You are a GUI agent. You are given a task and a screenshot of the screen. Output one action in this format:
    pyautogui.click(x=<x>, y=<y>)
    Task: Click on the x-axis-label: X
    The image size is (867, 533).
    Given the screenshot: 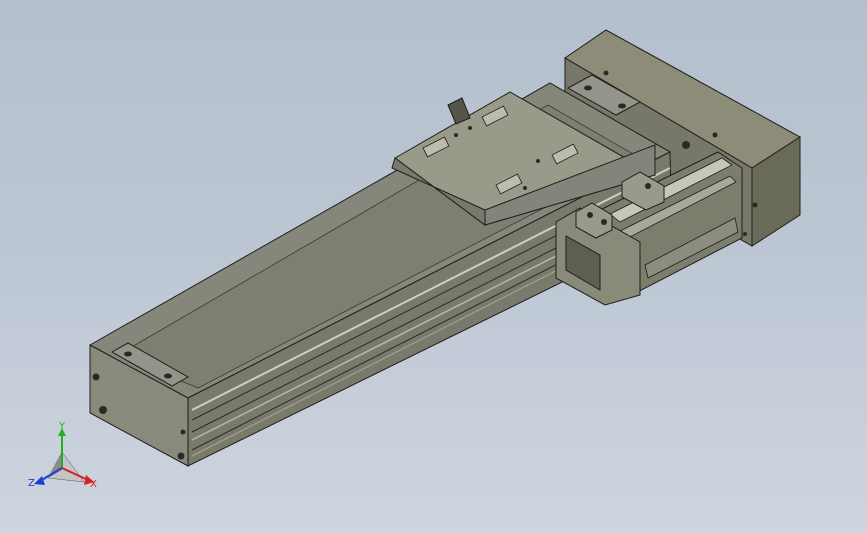 What is the action you would take?
    pyautogui.click(x=93, y=484)
    